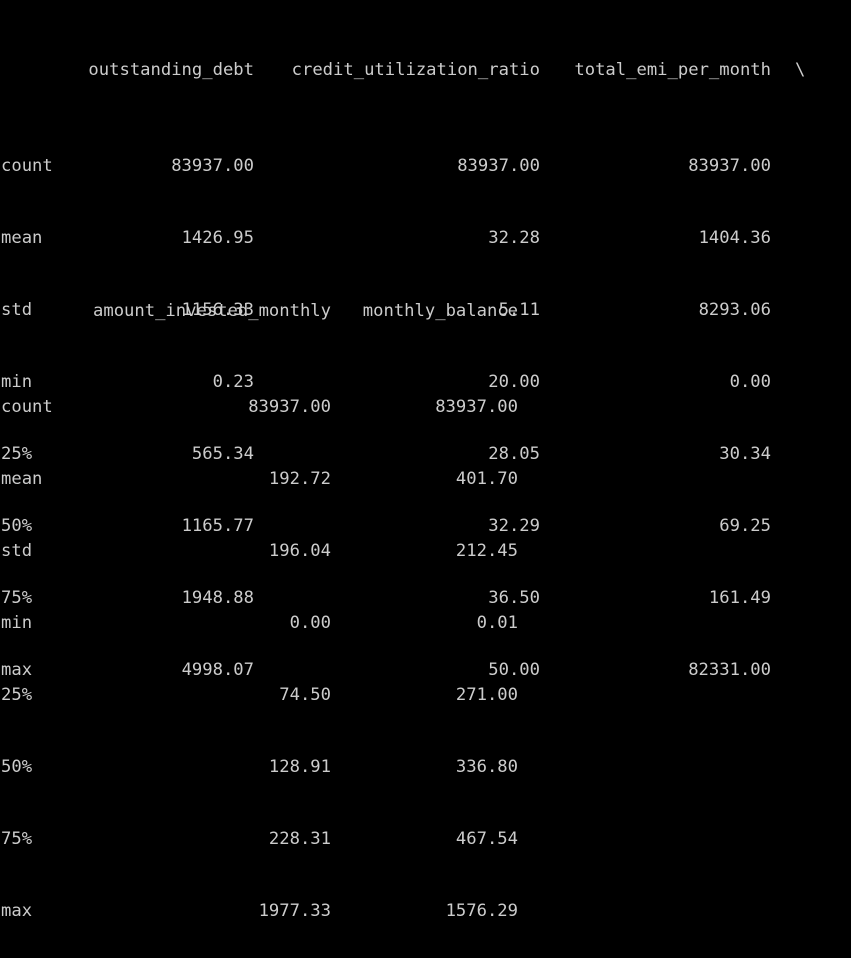  Describe the element at coordinates (415, 70) in the screenshot. I see `column-header: credit_utilization_ratio` at that location.